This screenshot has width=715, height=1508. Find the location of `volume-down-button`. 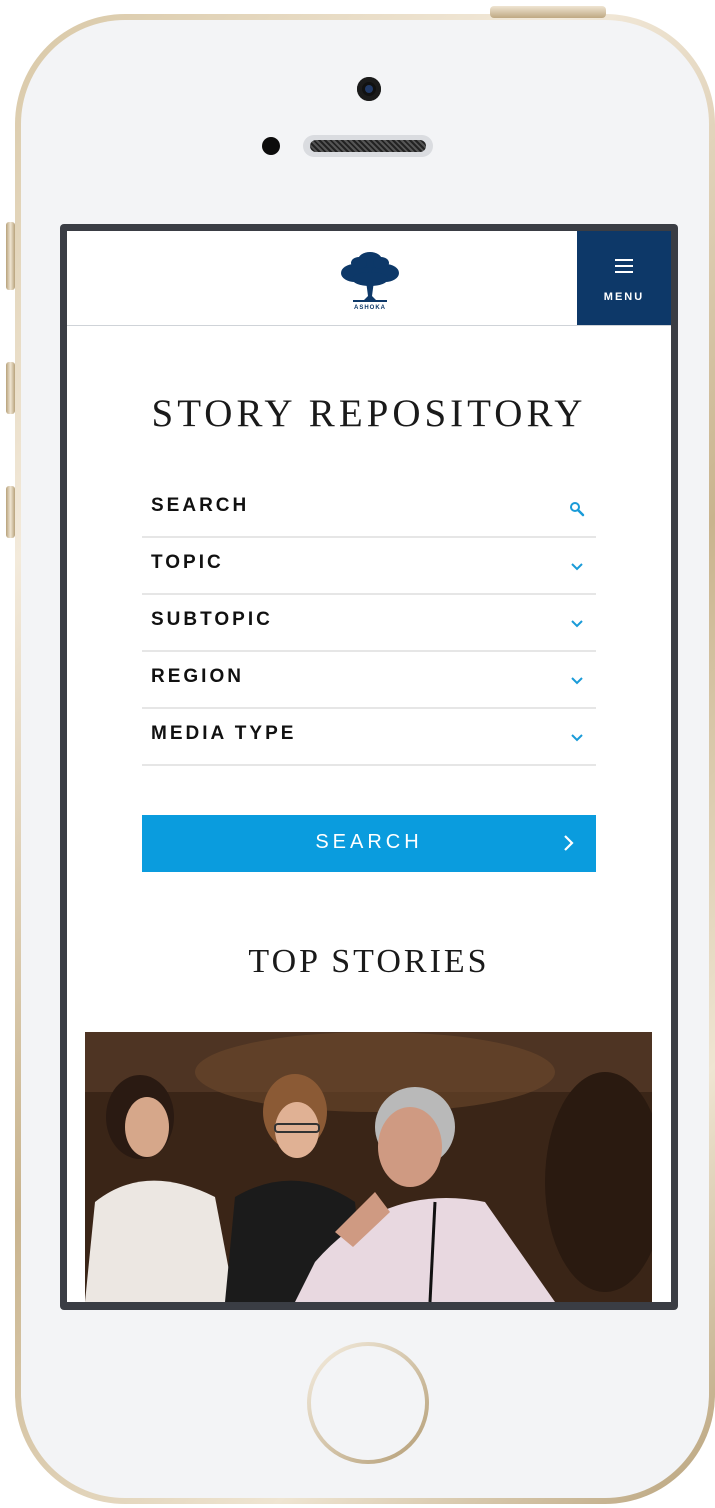

volume-down-button is located at coordinates (10, 512).